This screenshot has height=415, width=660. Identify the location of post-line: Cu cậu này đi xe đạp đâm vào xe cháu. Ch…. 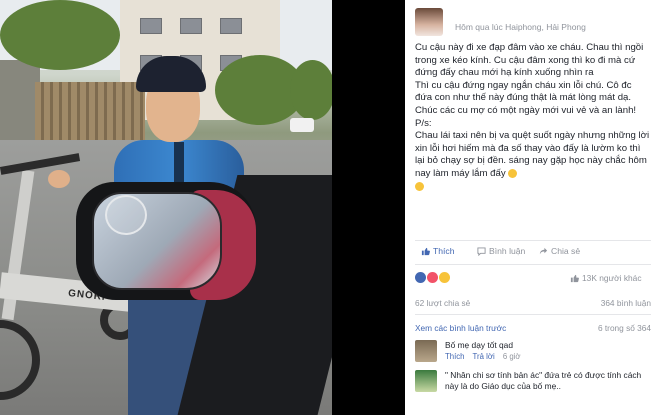
(529, 60).